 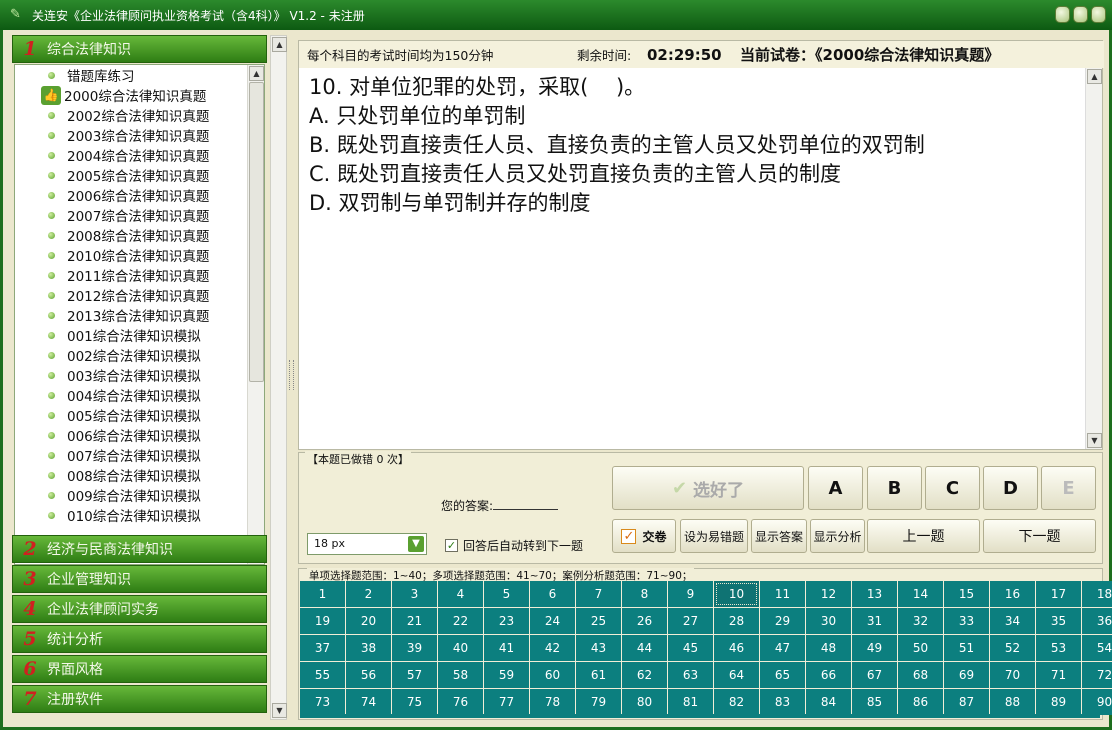 What do you see at coordinates (130, 375) in the screenshot?
I see `tree-item: 003综合法律知识模拟` at bounding box center [130, 375].